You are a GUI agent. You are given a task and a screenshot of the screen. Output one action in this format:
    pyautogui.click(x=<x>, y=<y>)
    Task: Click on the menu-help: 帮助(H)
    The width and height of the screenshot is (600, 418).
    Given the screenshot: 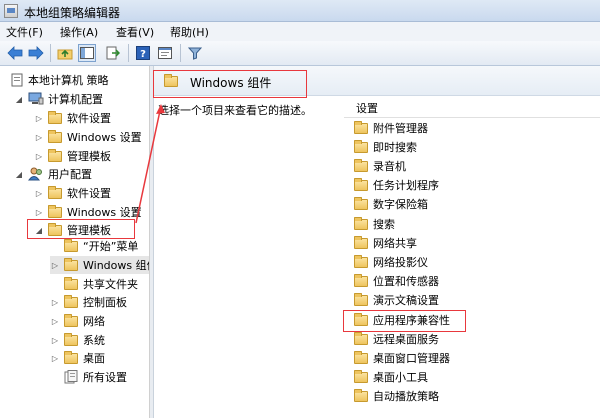 What is the action you would take?
    pyautogui.click(x=189, y=32)
    